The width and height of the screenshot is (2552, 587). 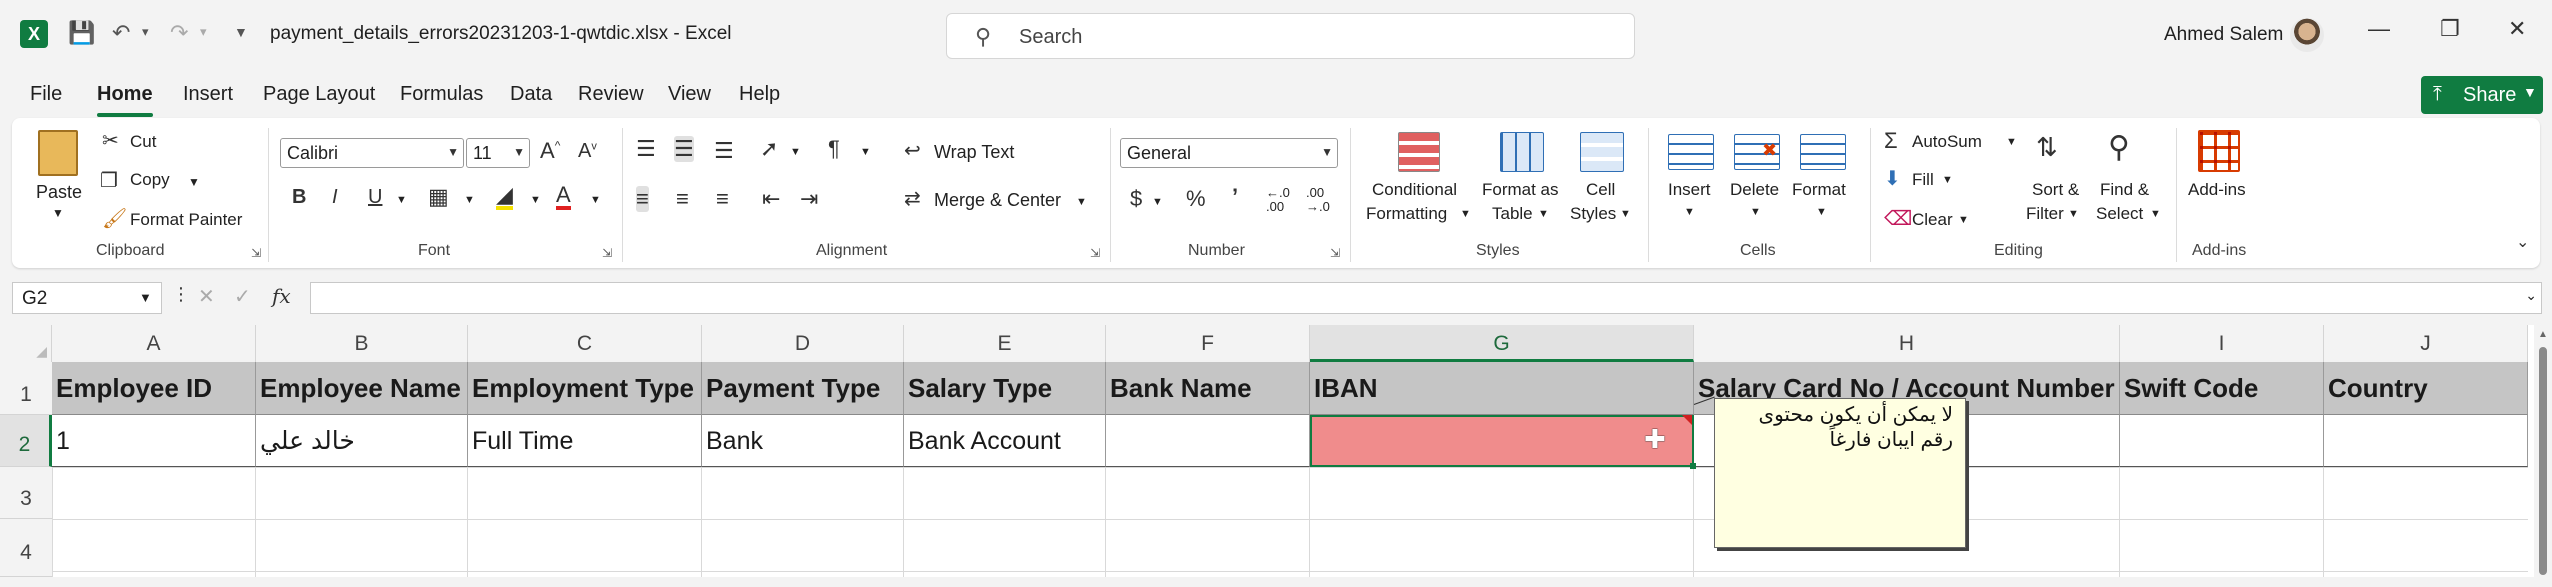 I want to click on cell-B1: Employee Name, so click(x=362, y=388).